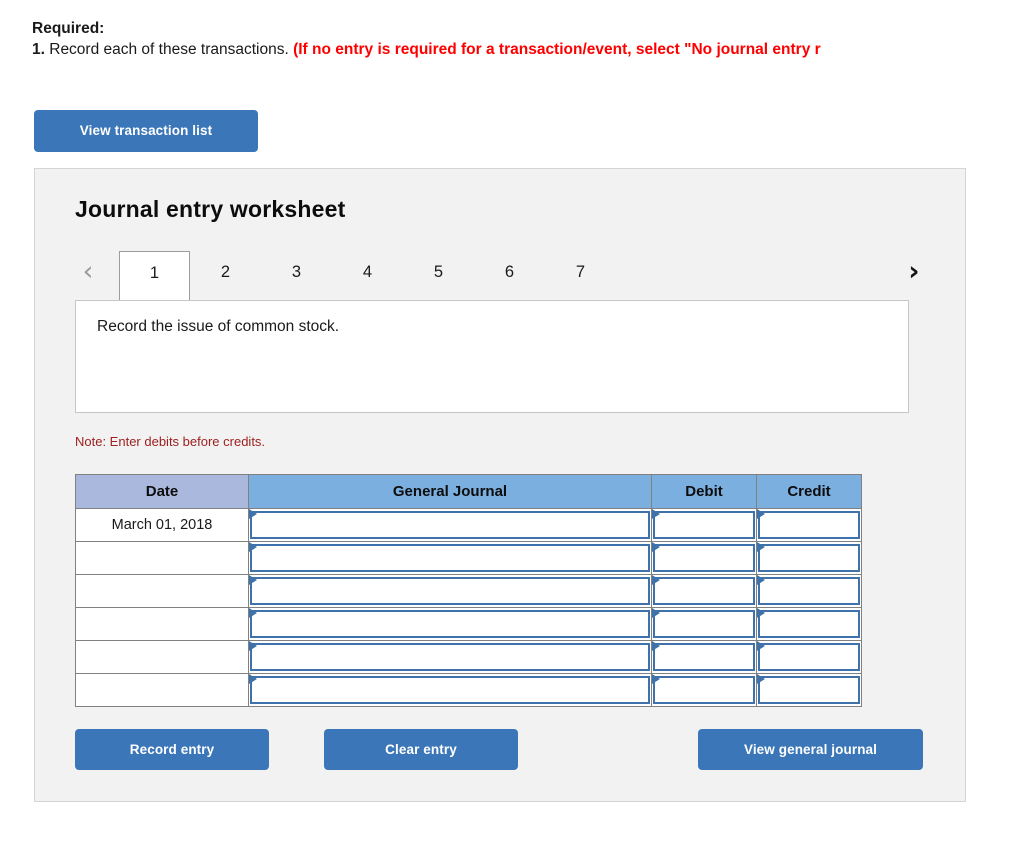  What do you see at coordinates (914, 272) in the screenshot?
I see `chevron-right-icon: ›` at bounding box center [914, 272].